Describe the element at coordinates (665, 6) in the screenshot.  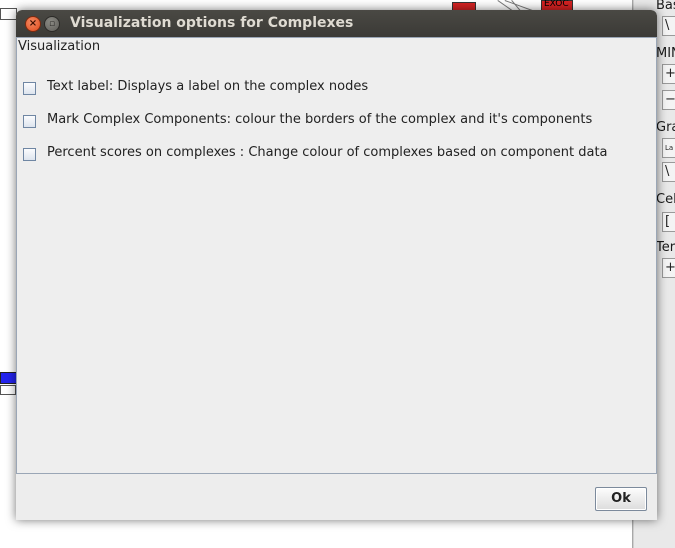
I see `side-panel-label: Bas` at that location.